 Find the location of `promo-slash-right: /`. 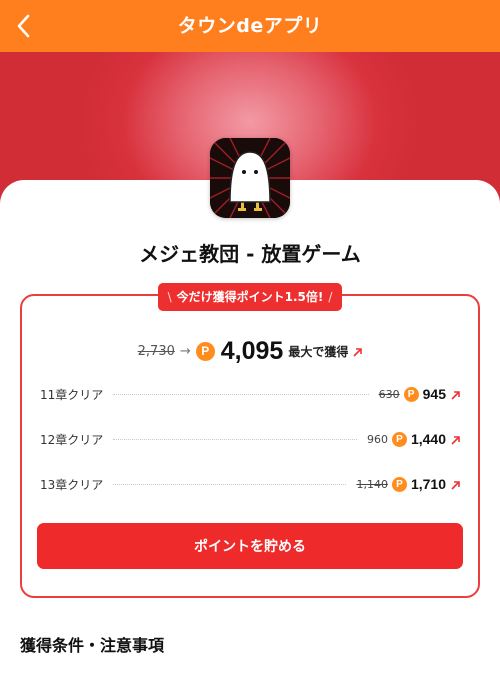

promo-slash-right: / is located at coordinates (330, 297).